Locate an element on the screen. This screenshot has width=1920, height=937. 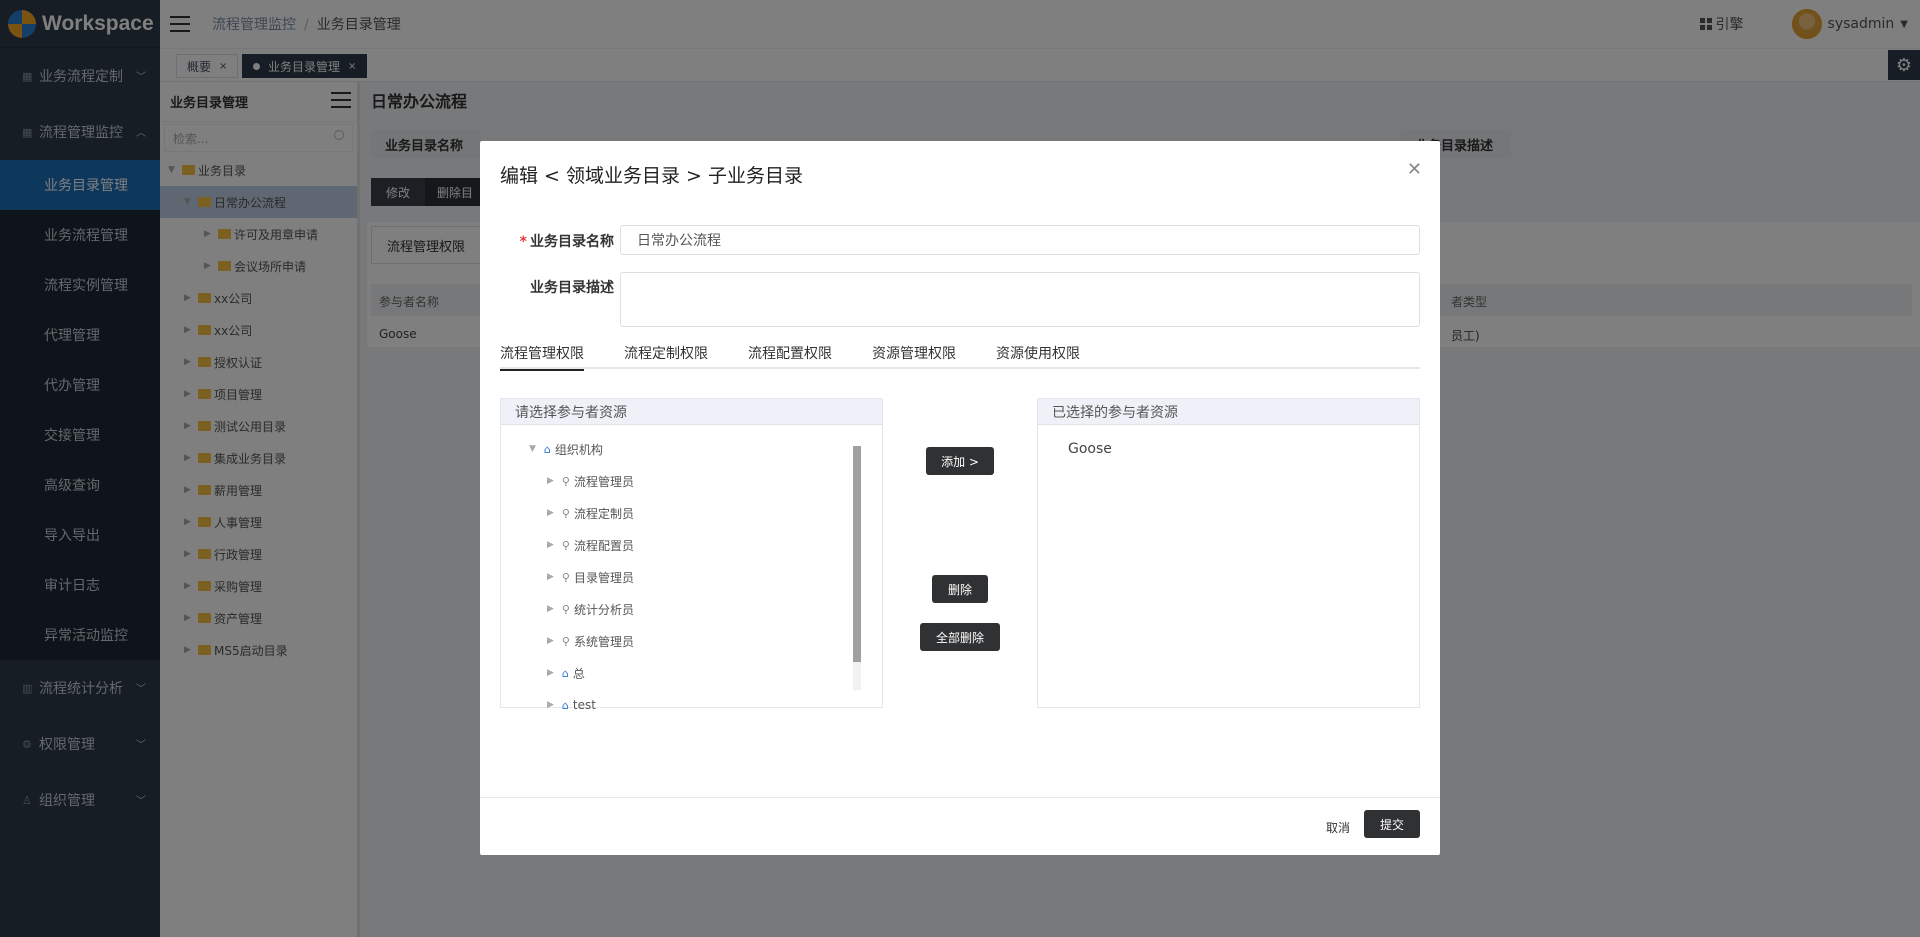
selected-item: Goose is located at coordinates (1090, 449).